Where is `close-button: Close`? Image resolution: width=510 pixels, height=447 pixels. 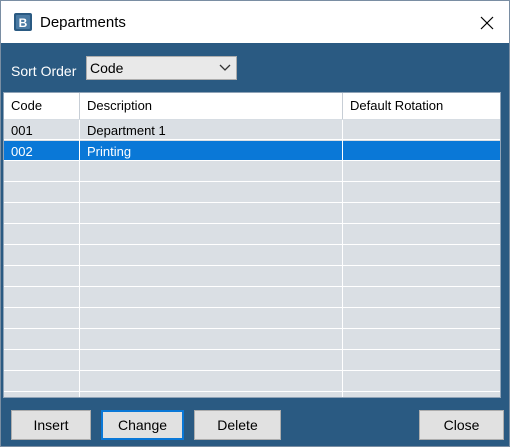
close-button: Close is located at coordinates (461, 425).